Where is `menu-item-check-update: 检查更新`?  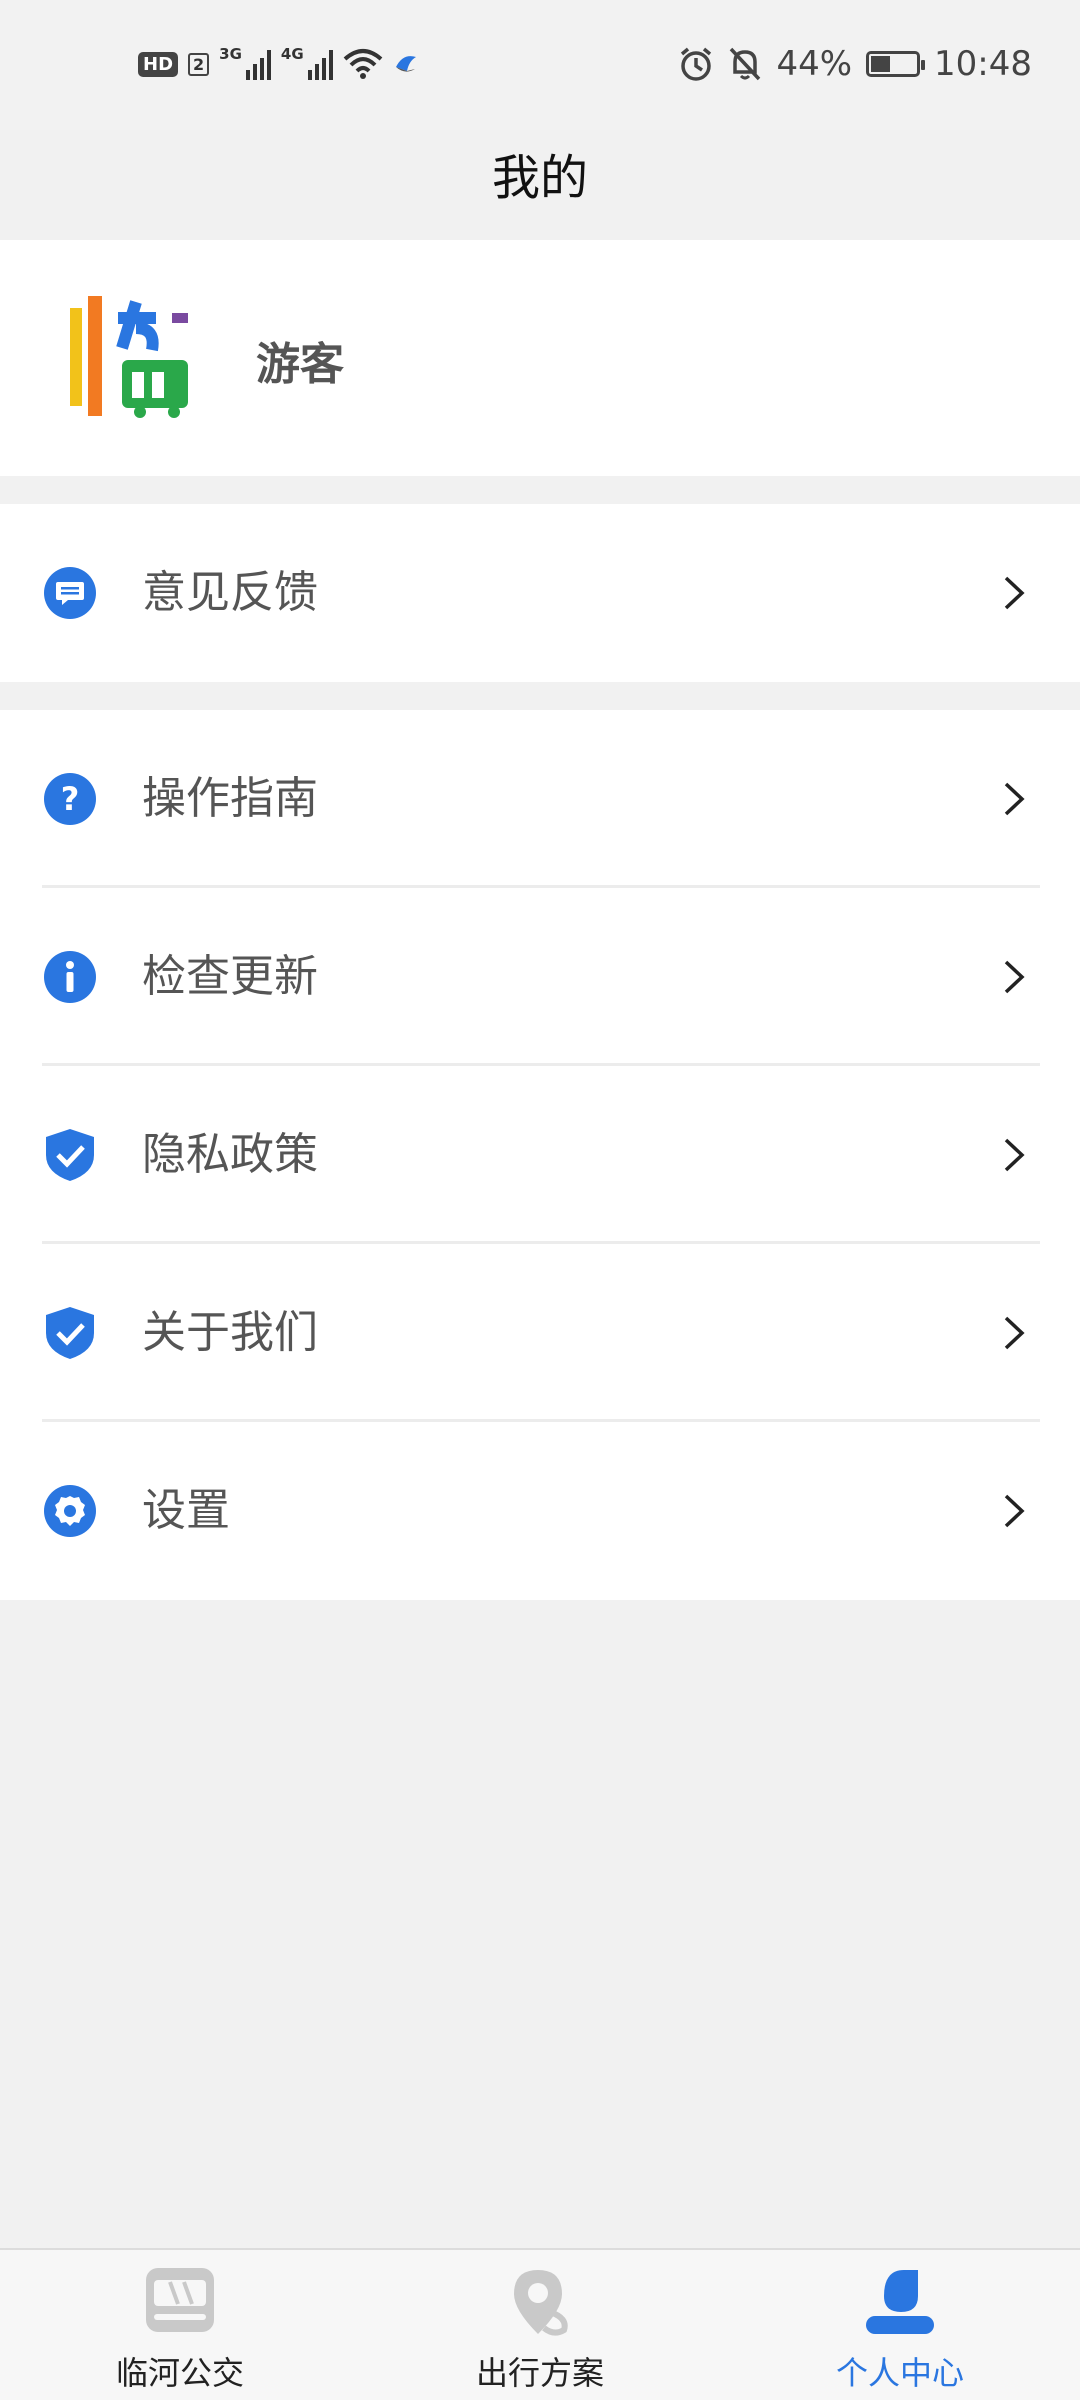 menu-item-check-update: 检查更新 is located at coordinates (540, 977).